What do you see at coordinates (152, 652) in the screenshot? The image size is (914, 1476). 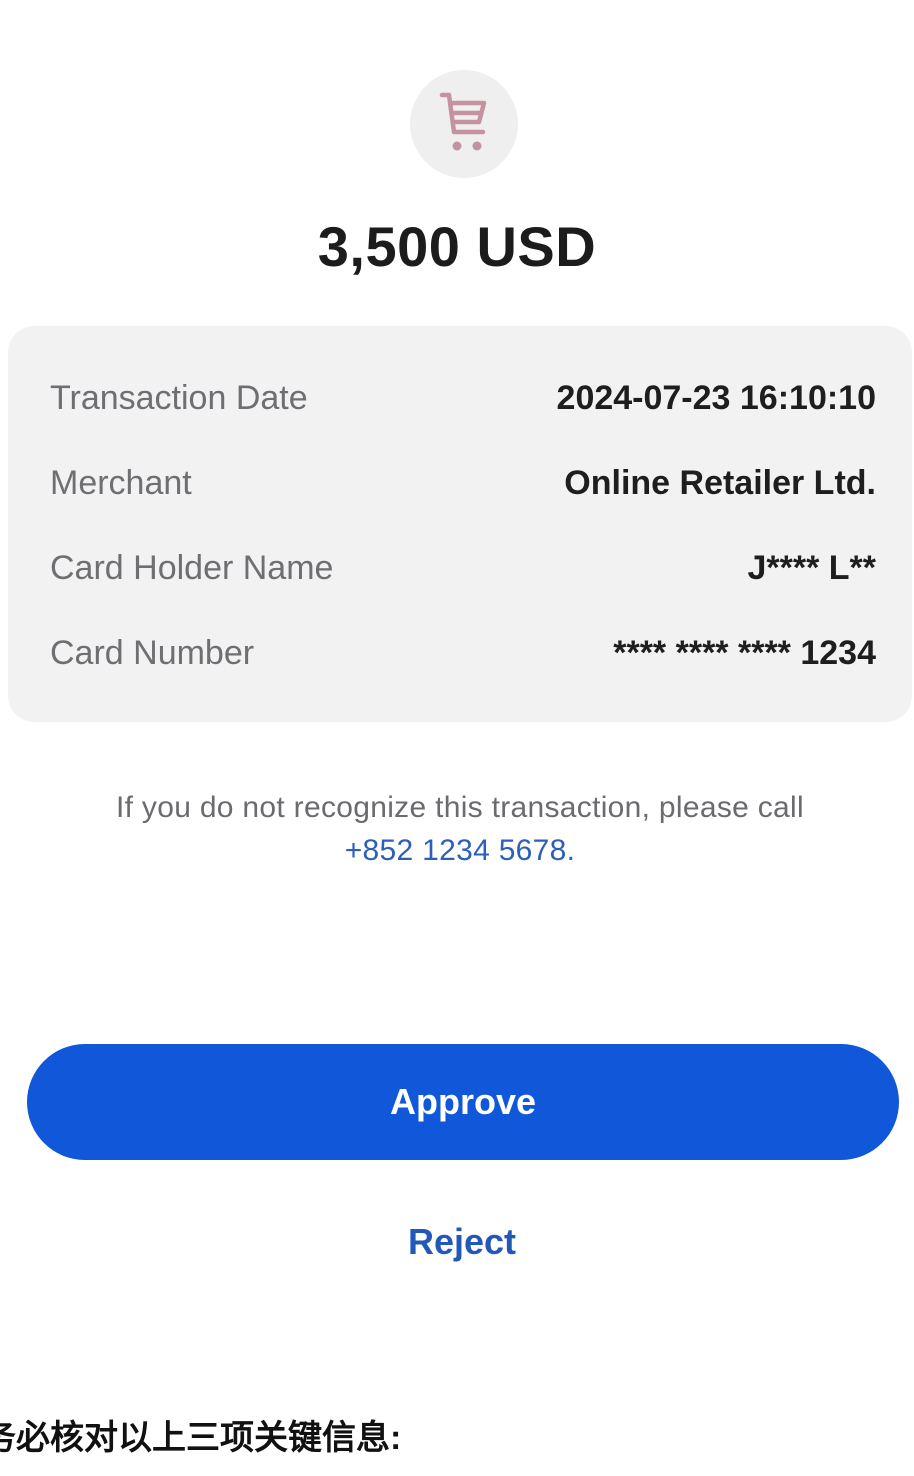 I see `detail-label: Card Number` at bounding box center [152, 652].